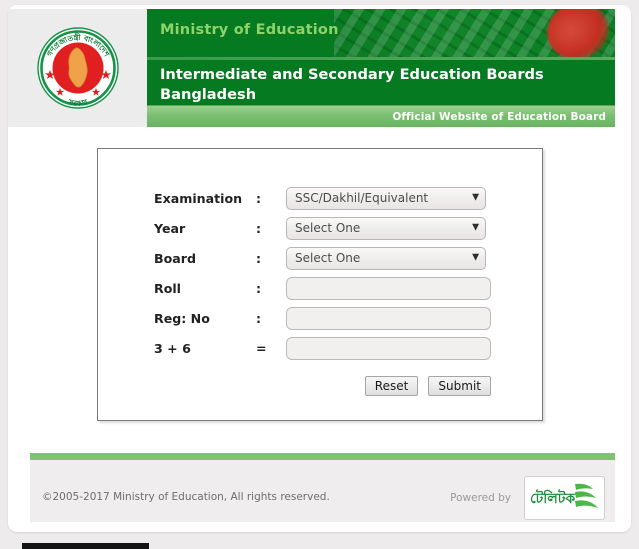 This screenshot has width=639, height=549. What do you see at coordinates (381, 58) in the screenshot?
I see `banner-divider` at bounding box center [381, 58].